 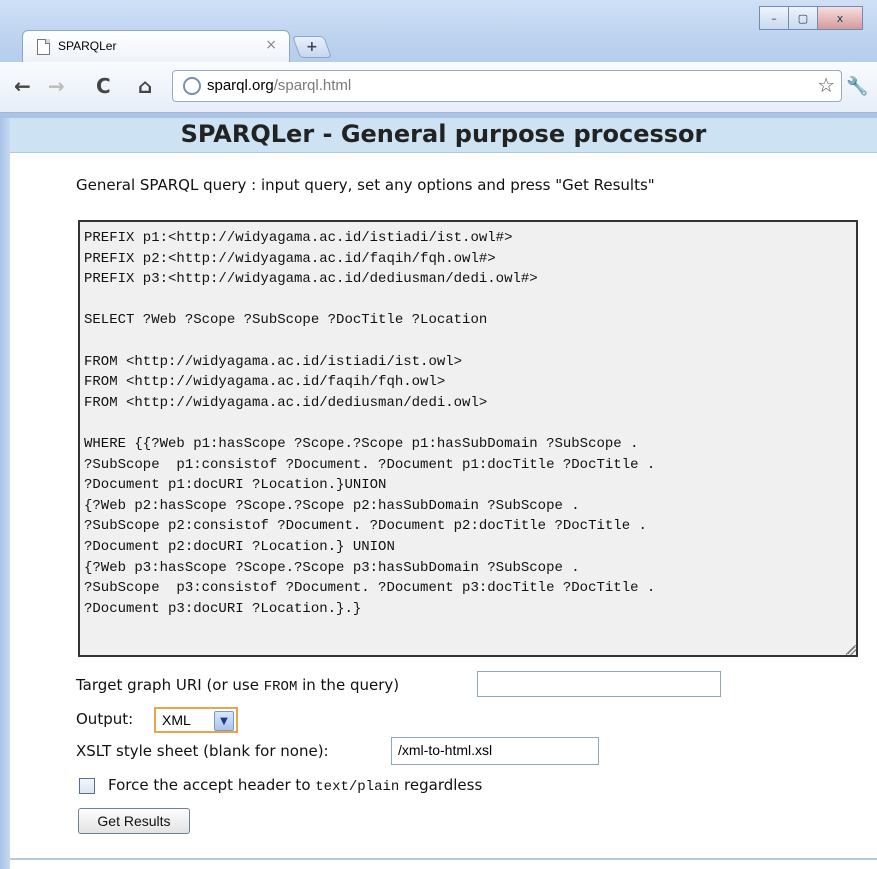 I want to click on tab-close-icon: ×, so click(x=271, y=45).